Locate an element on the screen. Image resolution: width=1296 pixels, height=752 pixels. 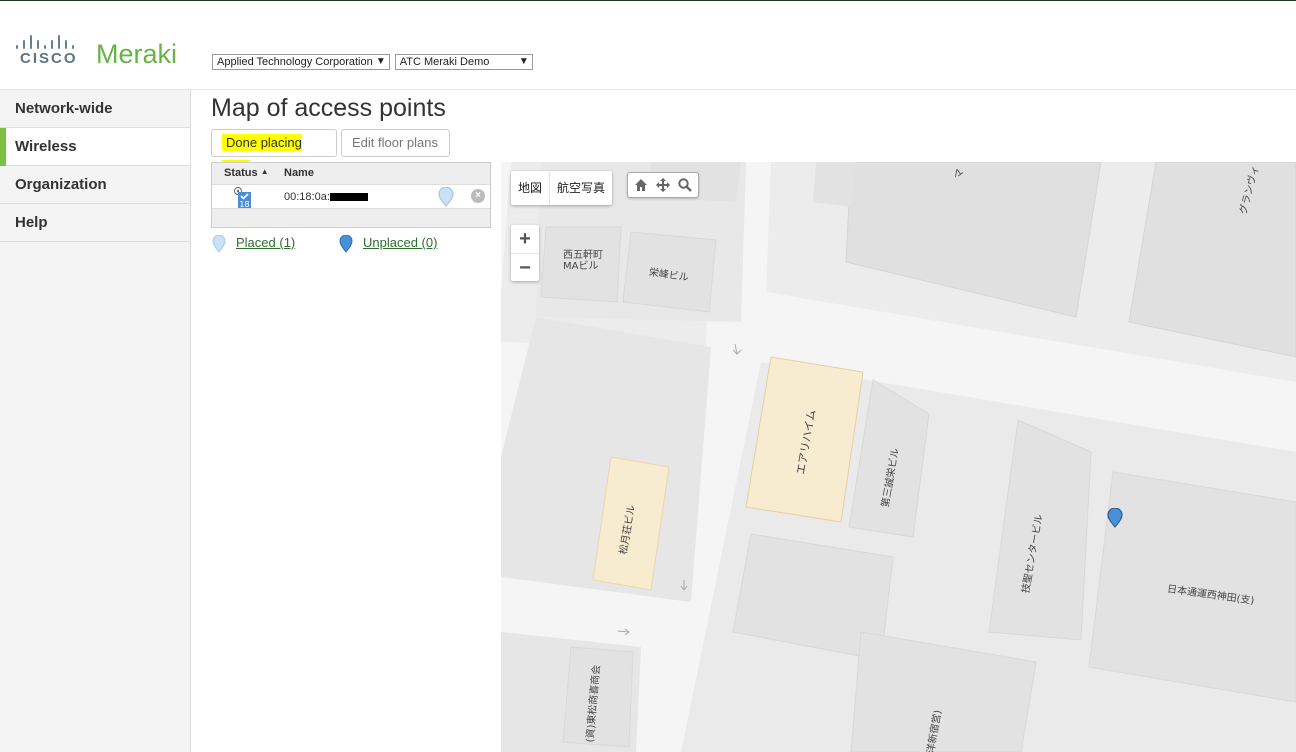
ap-name: 00:18:0a: is located at coordinates (307, 197).